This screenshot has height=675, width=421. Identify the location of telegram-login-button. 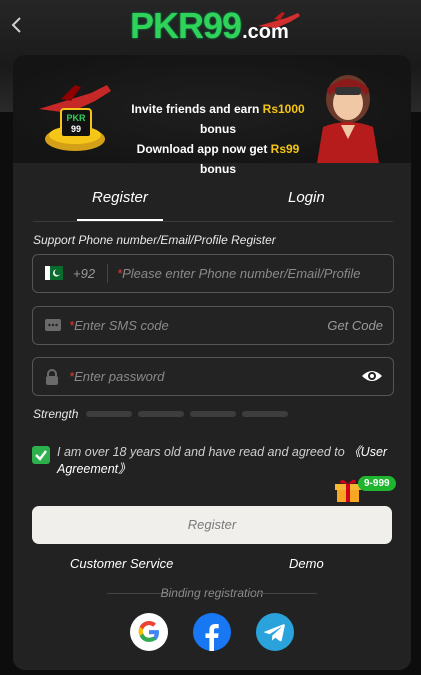
(275, 632).